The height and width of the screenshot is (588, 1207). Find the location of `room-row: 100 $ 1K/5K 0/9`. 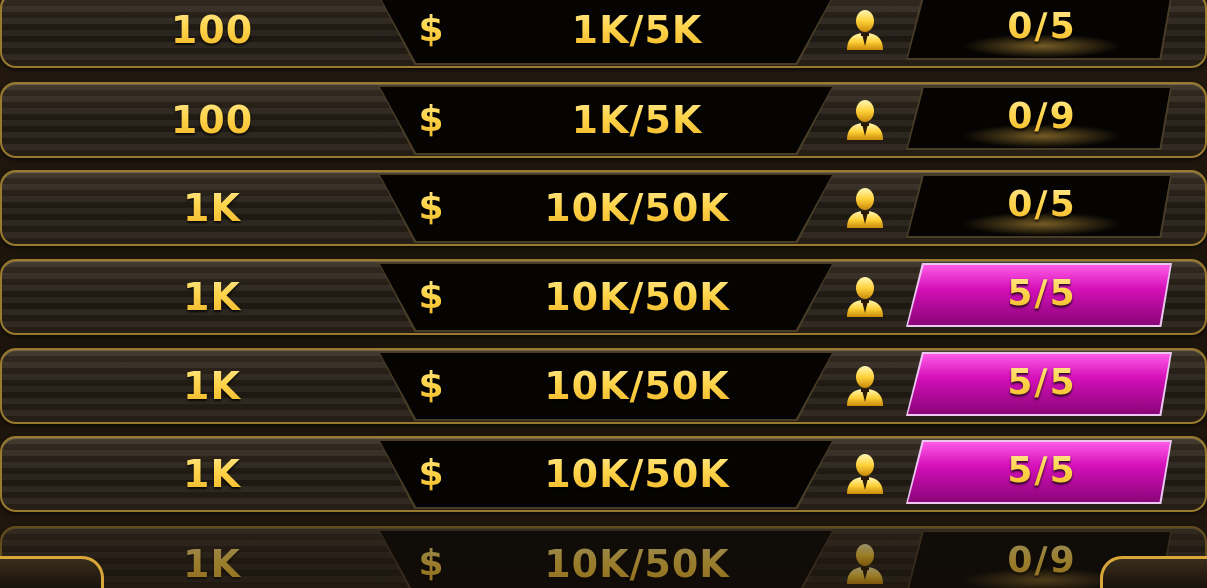

room-row: 100 $ 1K/5K 0/9 is located at coordinates (603, 120).